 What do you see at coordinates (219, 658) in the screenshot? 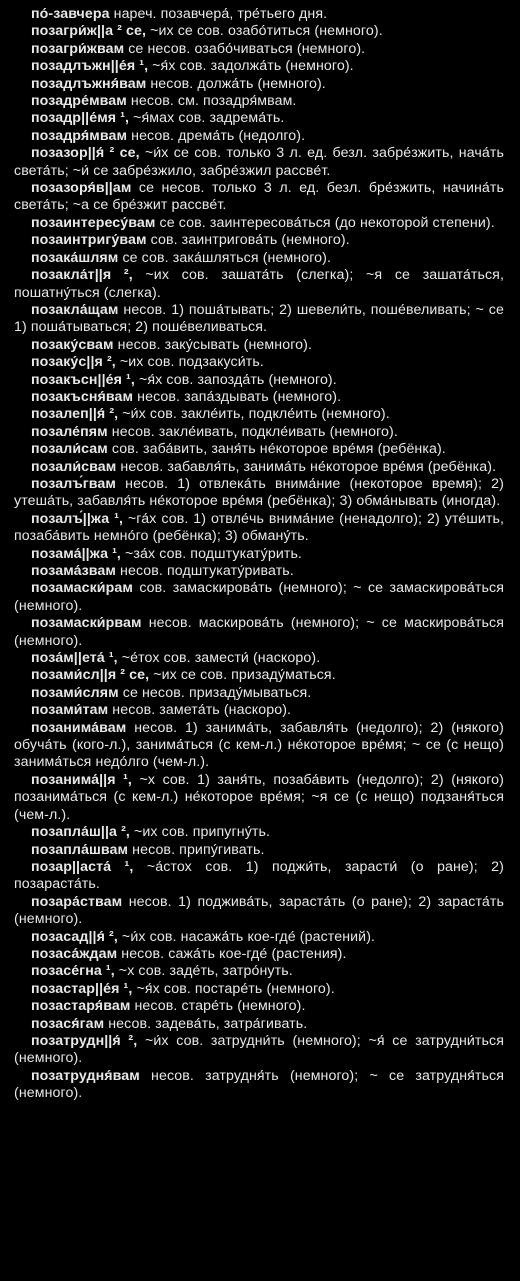
I see `definition: ~е́тох сов. замести́ (наскоро).` at bounding box center [219, 658].